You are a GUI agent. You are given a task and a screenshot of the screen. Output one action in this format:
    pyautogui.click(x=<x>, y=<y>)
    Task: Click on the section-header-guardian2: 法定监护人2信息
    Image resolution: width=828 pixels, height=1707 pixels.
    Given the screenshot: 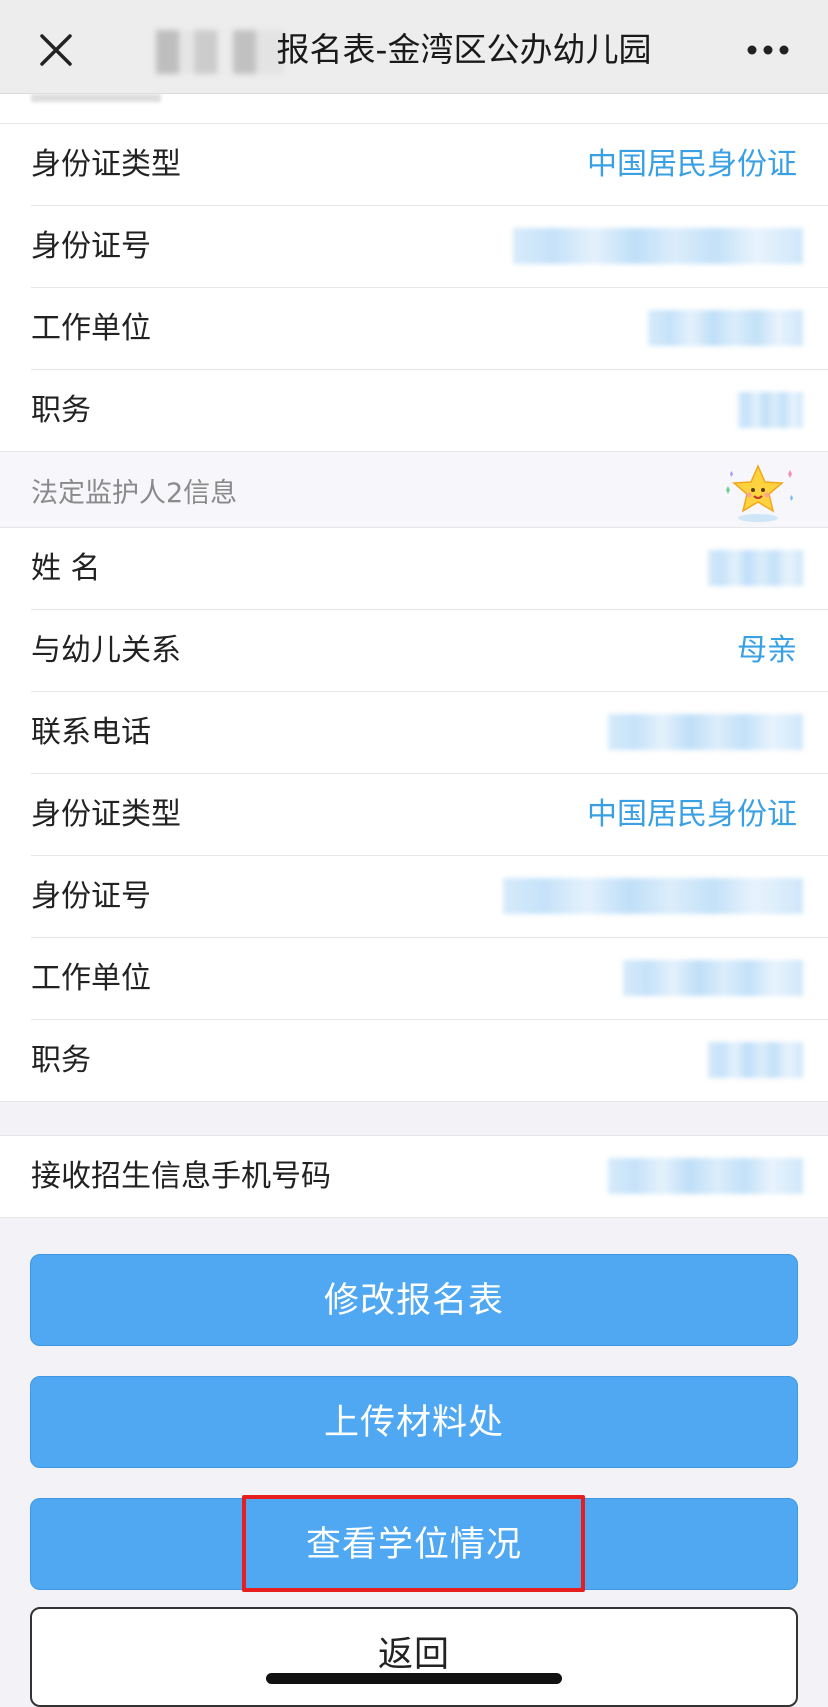 What is the action you would take?
    pyautogui.click(x=414, y=490)
    